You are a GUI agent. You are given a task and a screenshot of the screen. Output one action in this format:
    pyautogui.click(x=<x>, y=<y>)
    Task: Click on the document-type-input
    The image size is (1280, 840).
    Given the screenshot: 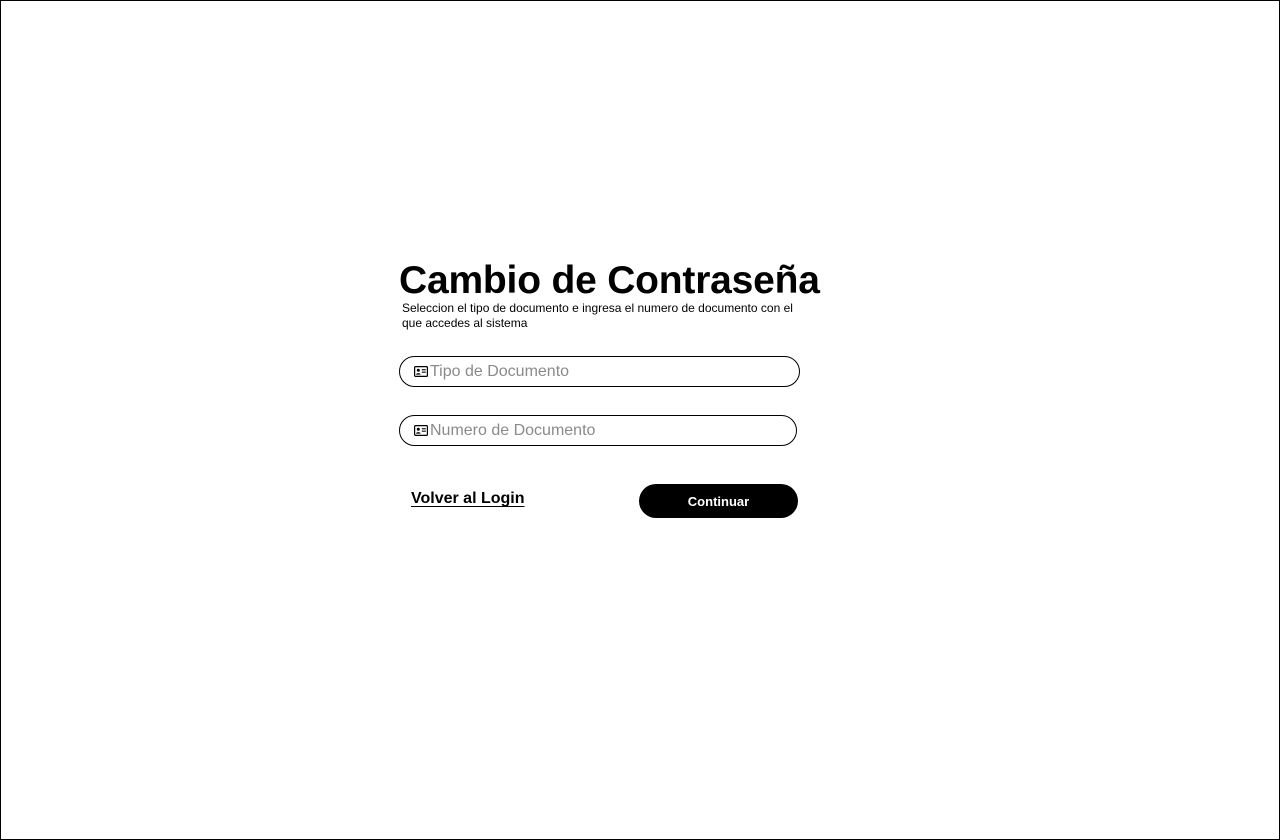 What is the action you would take?
    pyautogui.click(x=607, y=371)
    